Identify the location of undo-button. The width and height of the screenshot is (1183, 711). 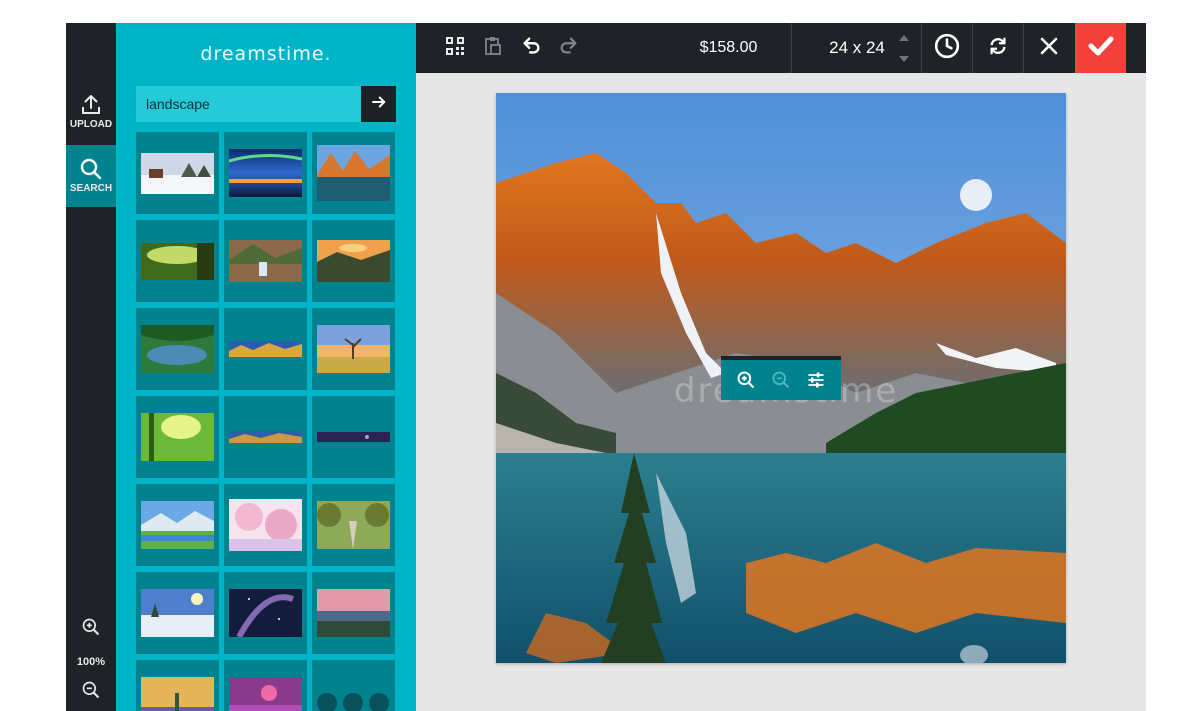
(531, 48).